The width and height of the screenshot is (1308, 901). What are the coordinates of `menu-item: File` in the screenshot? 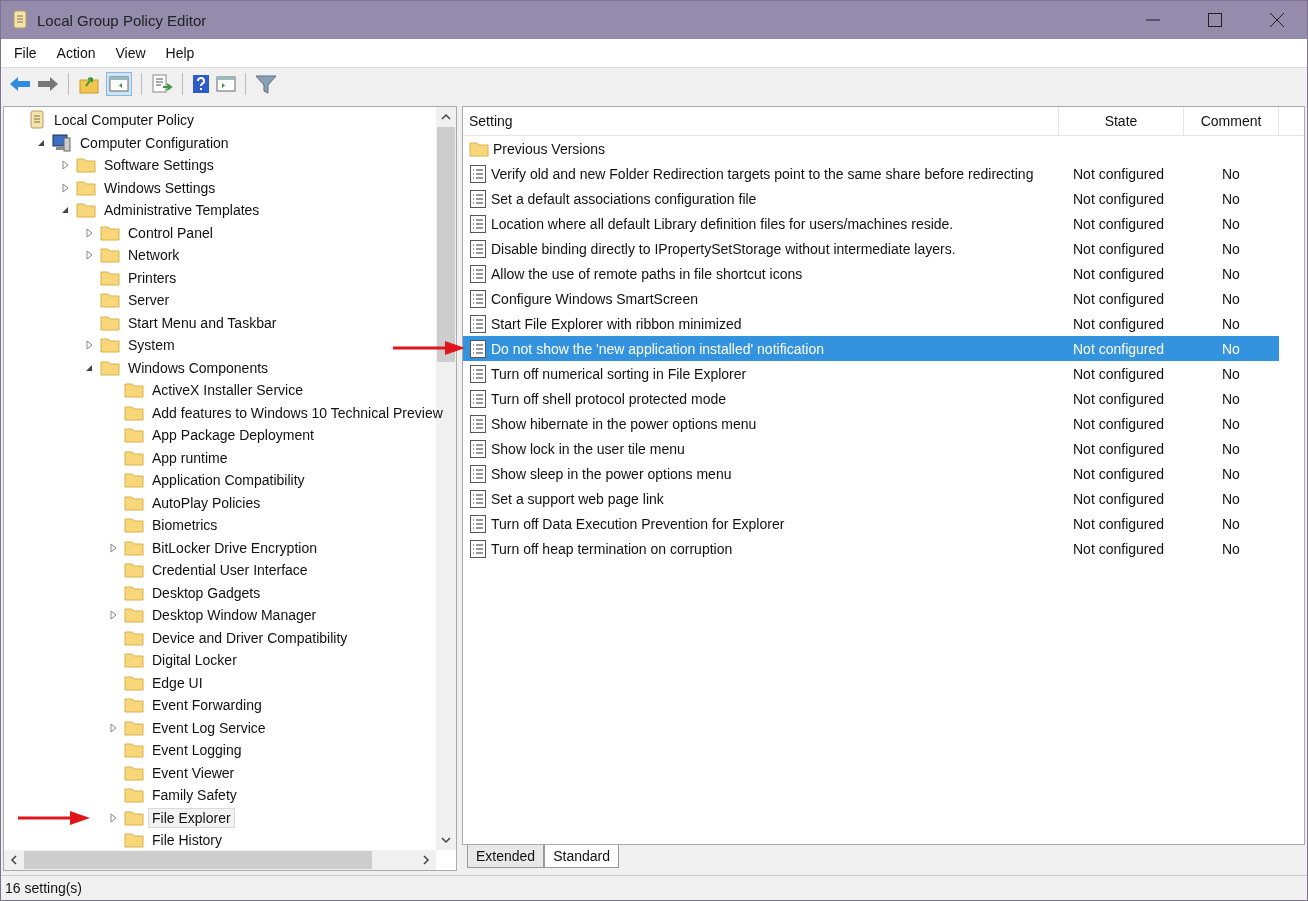 It's located at (25, 53).